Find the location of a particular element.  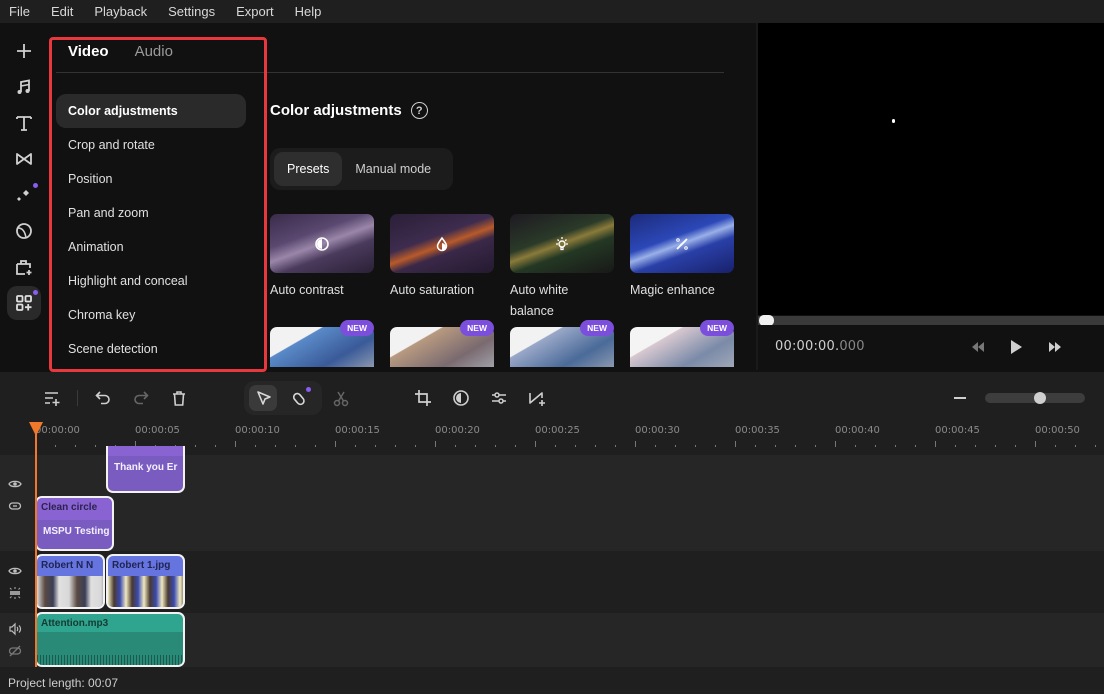

preset-thumbnail is located at coordinates (322, 243).